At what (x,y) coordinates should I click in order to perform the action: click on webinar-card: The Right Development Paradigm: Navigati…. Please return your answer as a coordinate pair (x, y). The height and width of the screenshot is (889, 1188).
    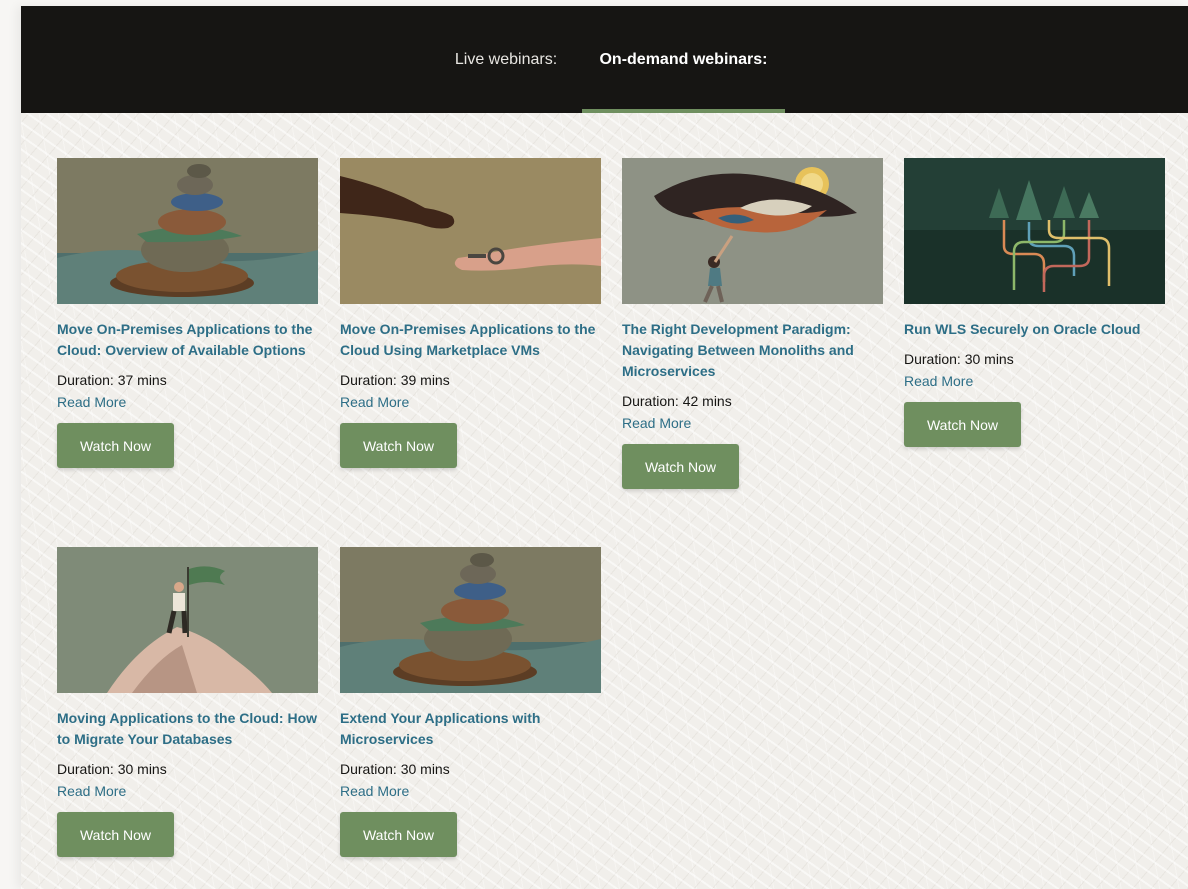
    Looking at the image, I should click on (753, 323).